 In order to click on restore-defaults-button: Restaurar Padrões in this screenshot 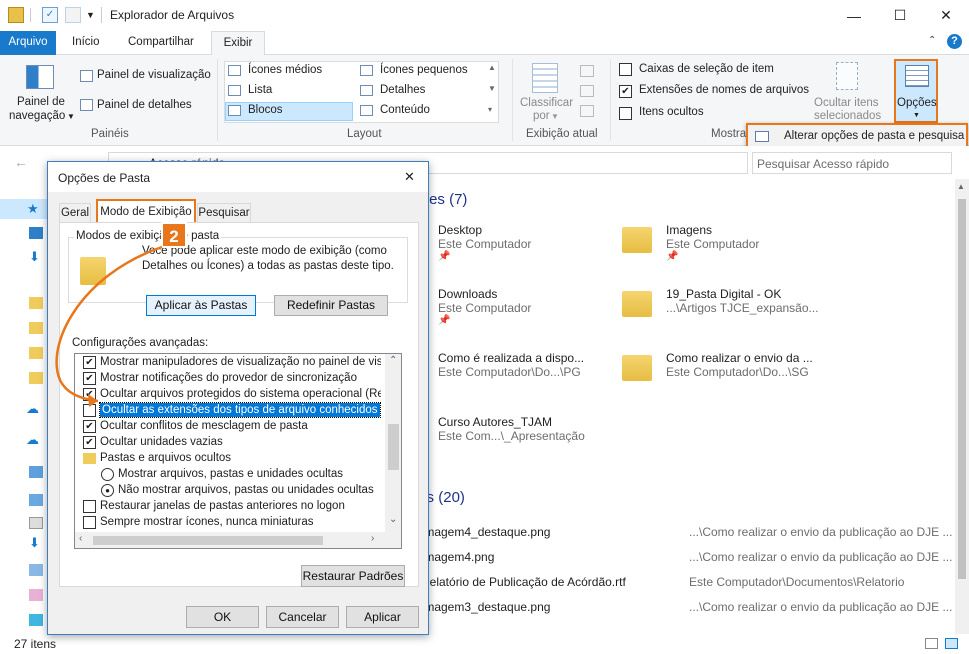, I will do `click(353, 576)`.